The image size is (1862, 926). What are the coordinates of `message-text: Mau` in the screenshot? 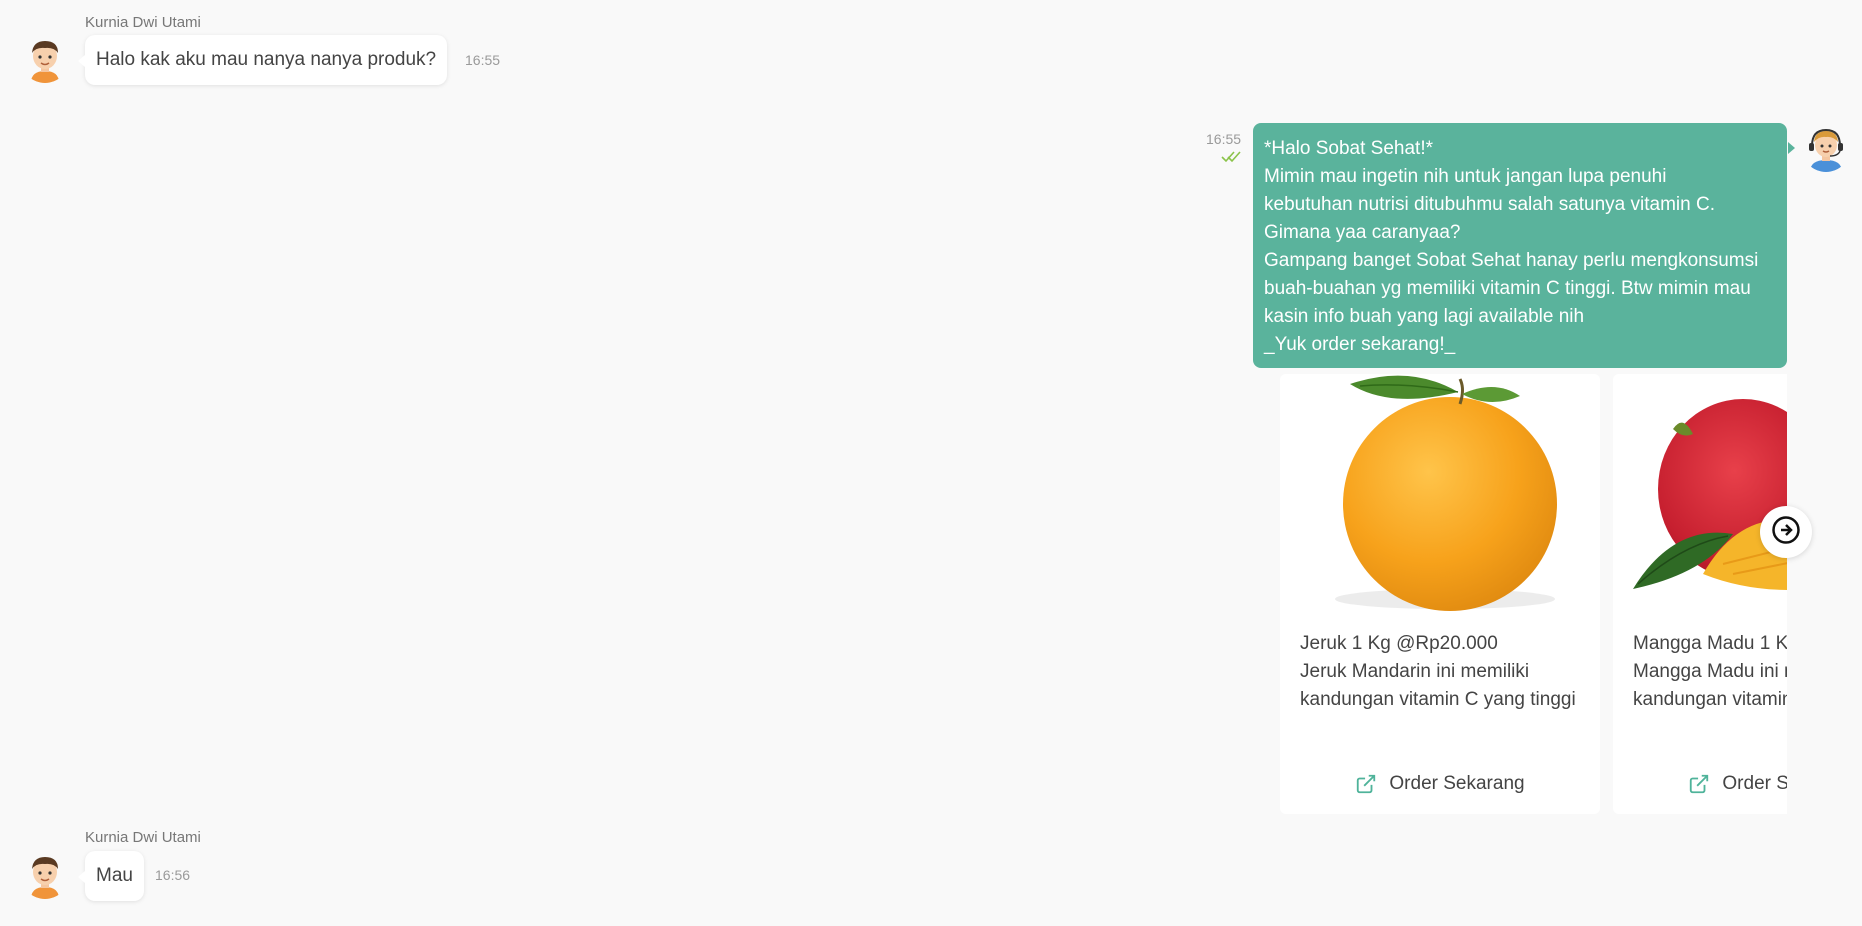 It's located at (114, 875).